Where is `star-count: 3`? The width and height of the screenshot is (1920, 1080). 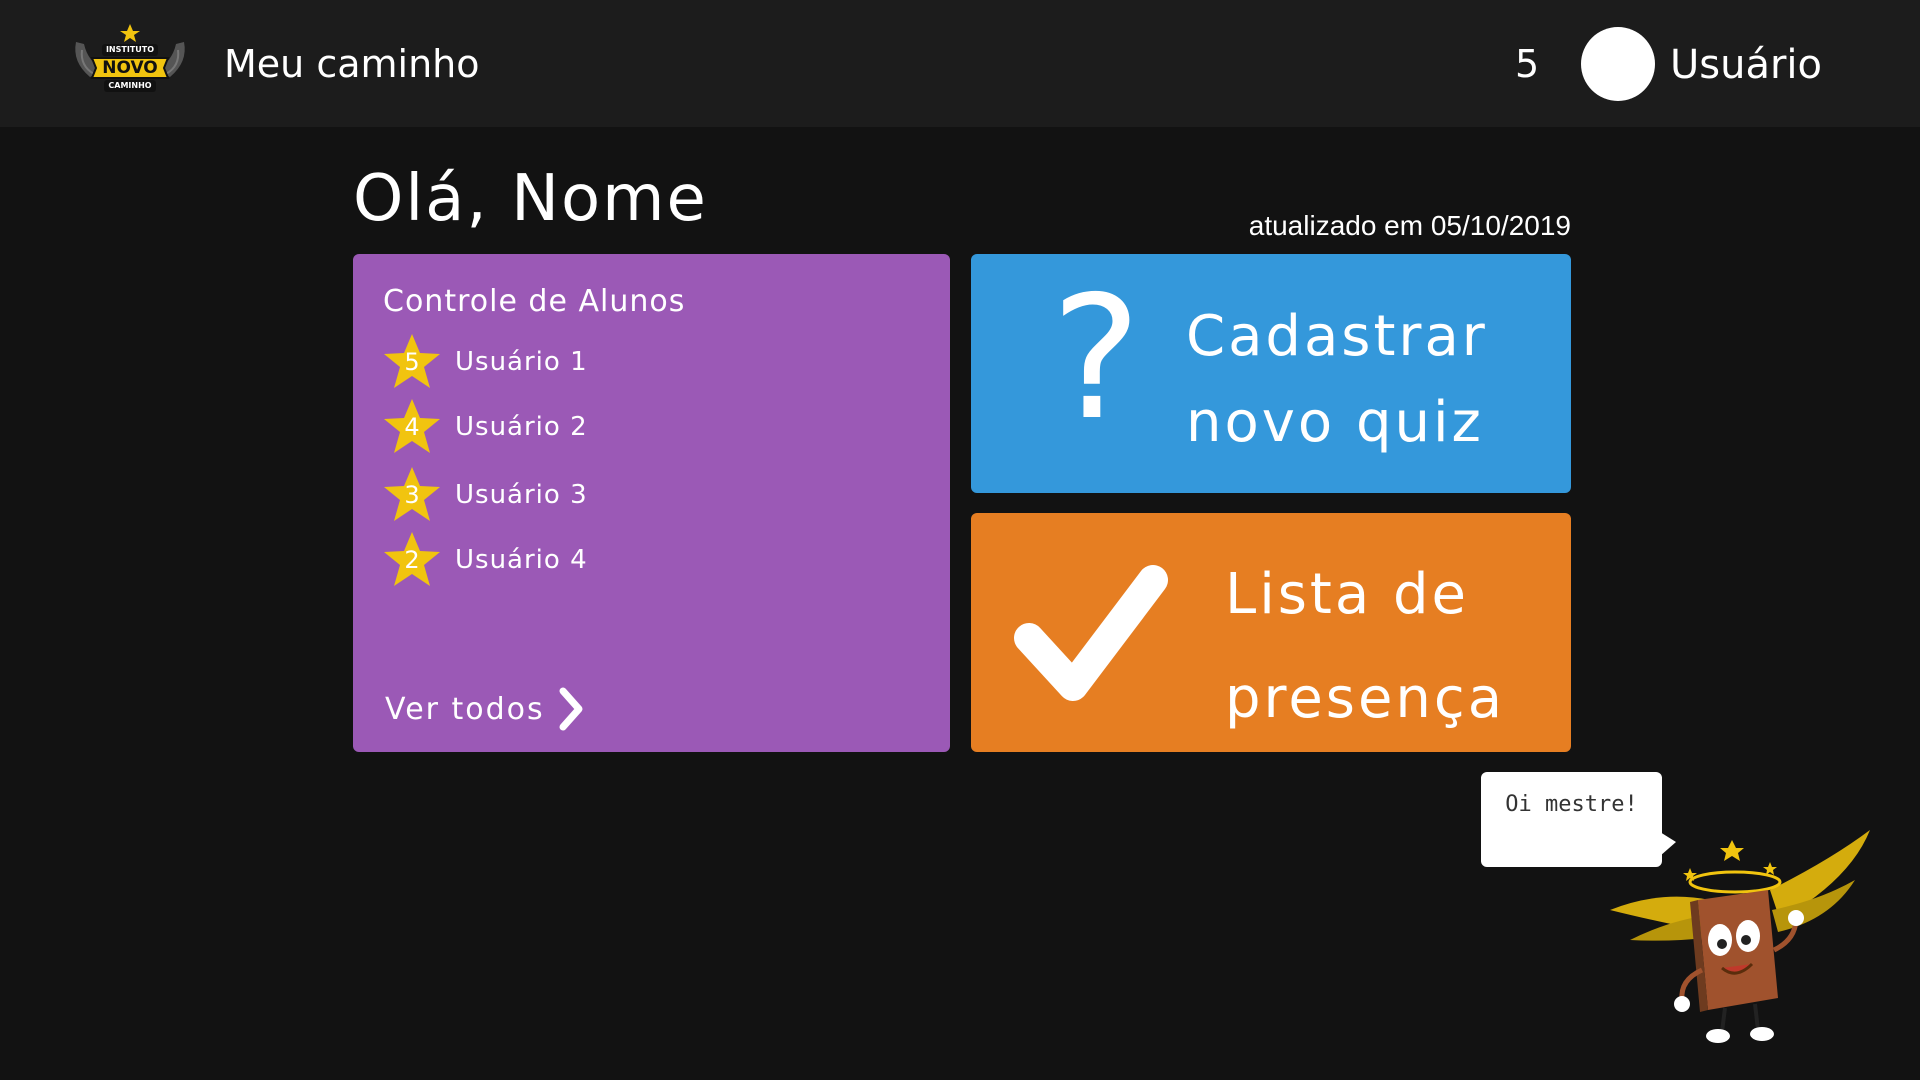 star-count: 3 is located at coordinates (412, 495).